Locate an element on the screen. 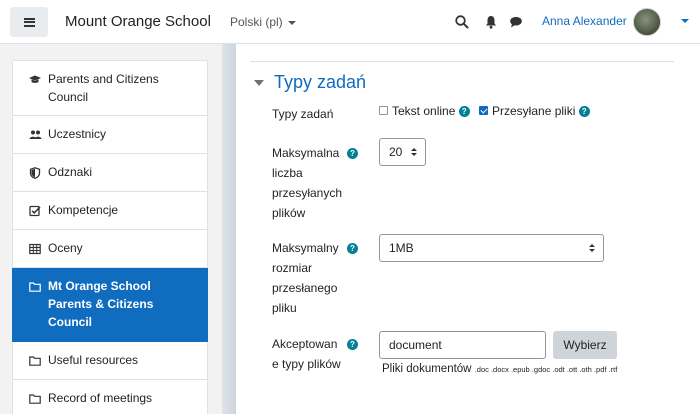 This screenshot has width=700, height=414. chat-icon is located at coordinates (516, 22).